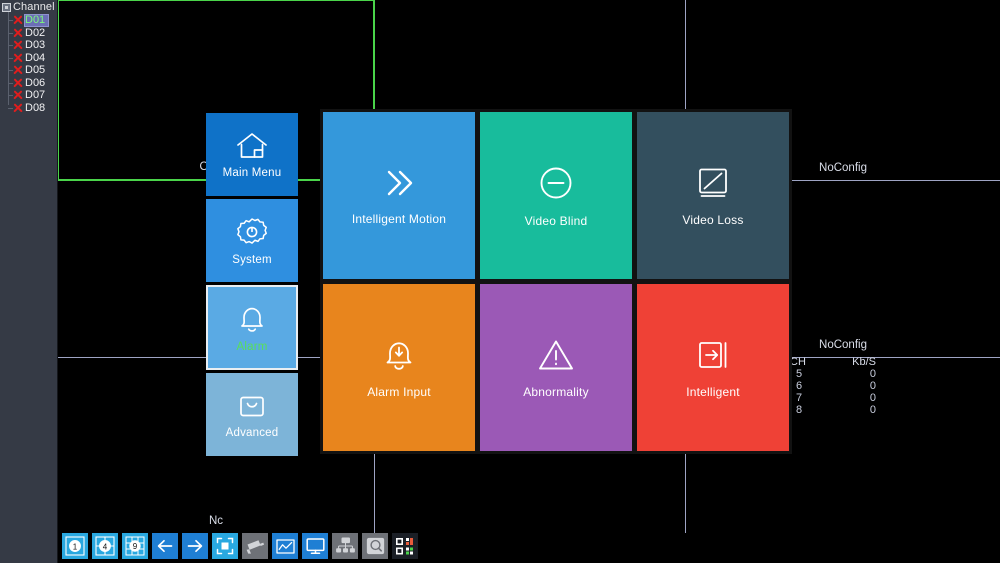  Describe the element at coordinates (37, 20) in the screenshot. I see `channel-label: D01` at that location.